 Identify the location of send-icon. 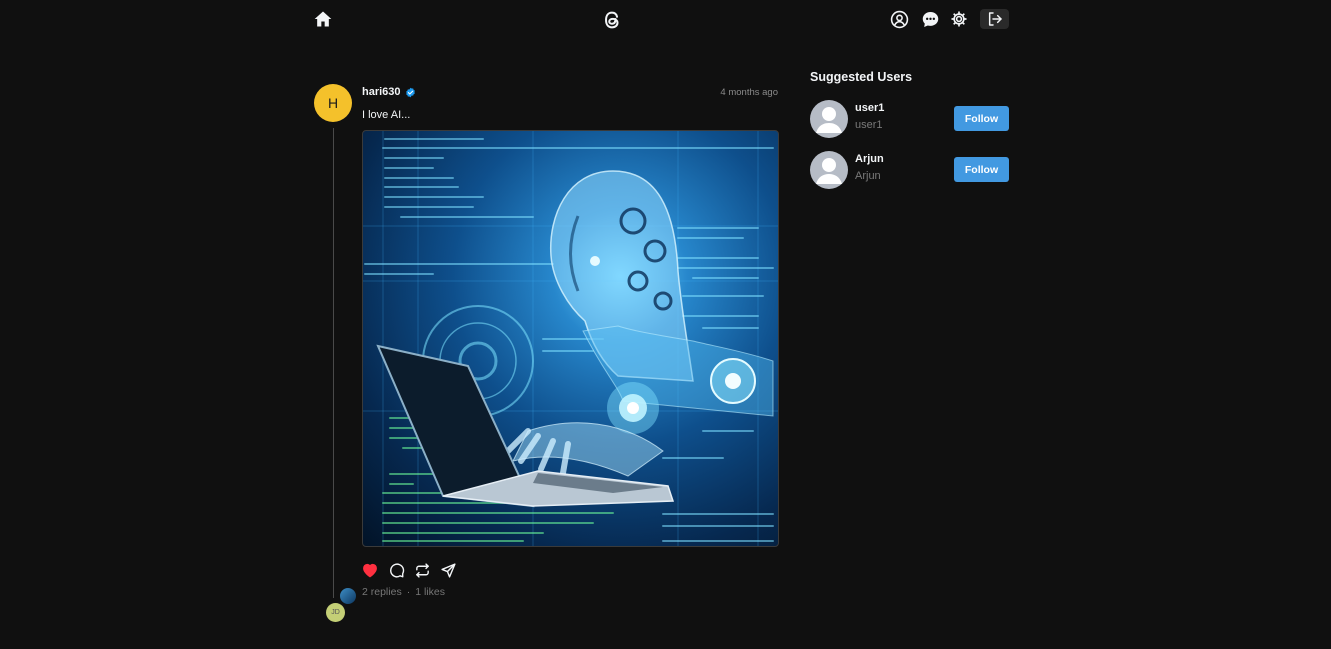
(448, 570).